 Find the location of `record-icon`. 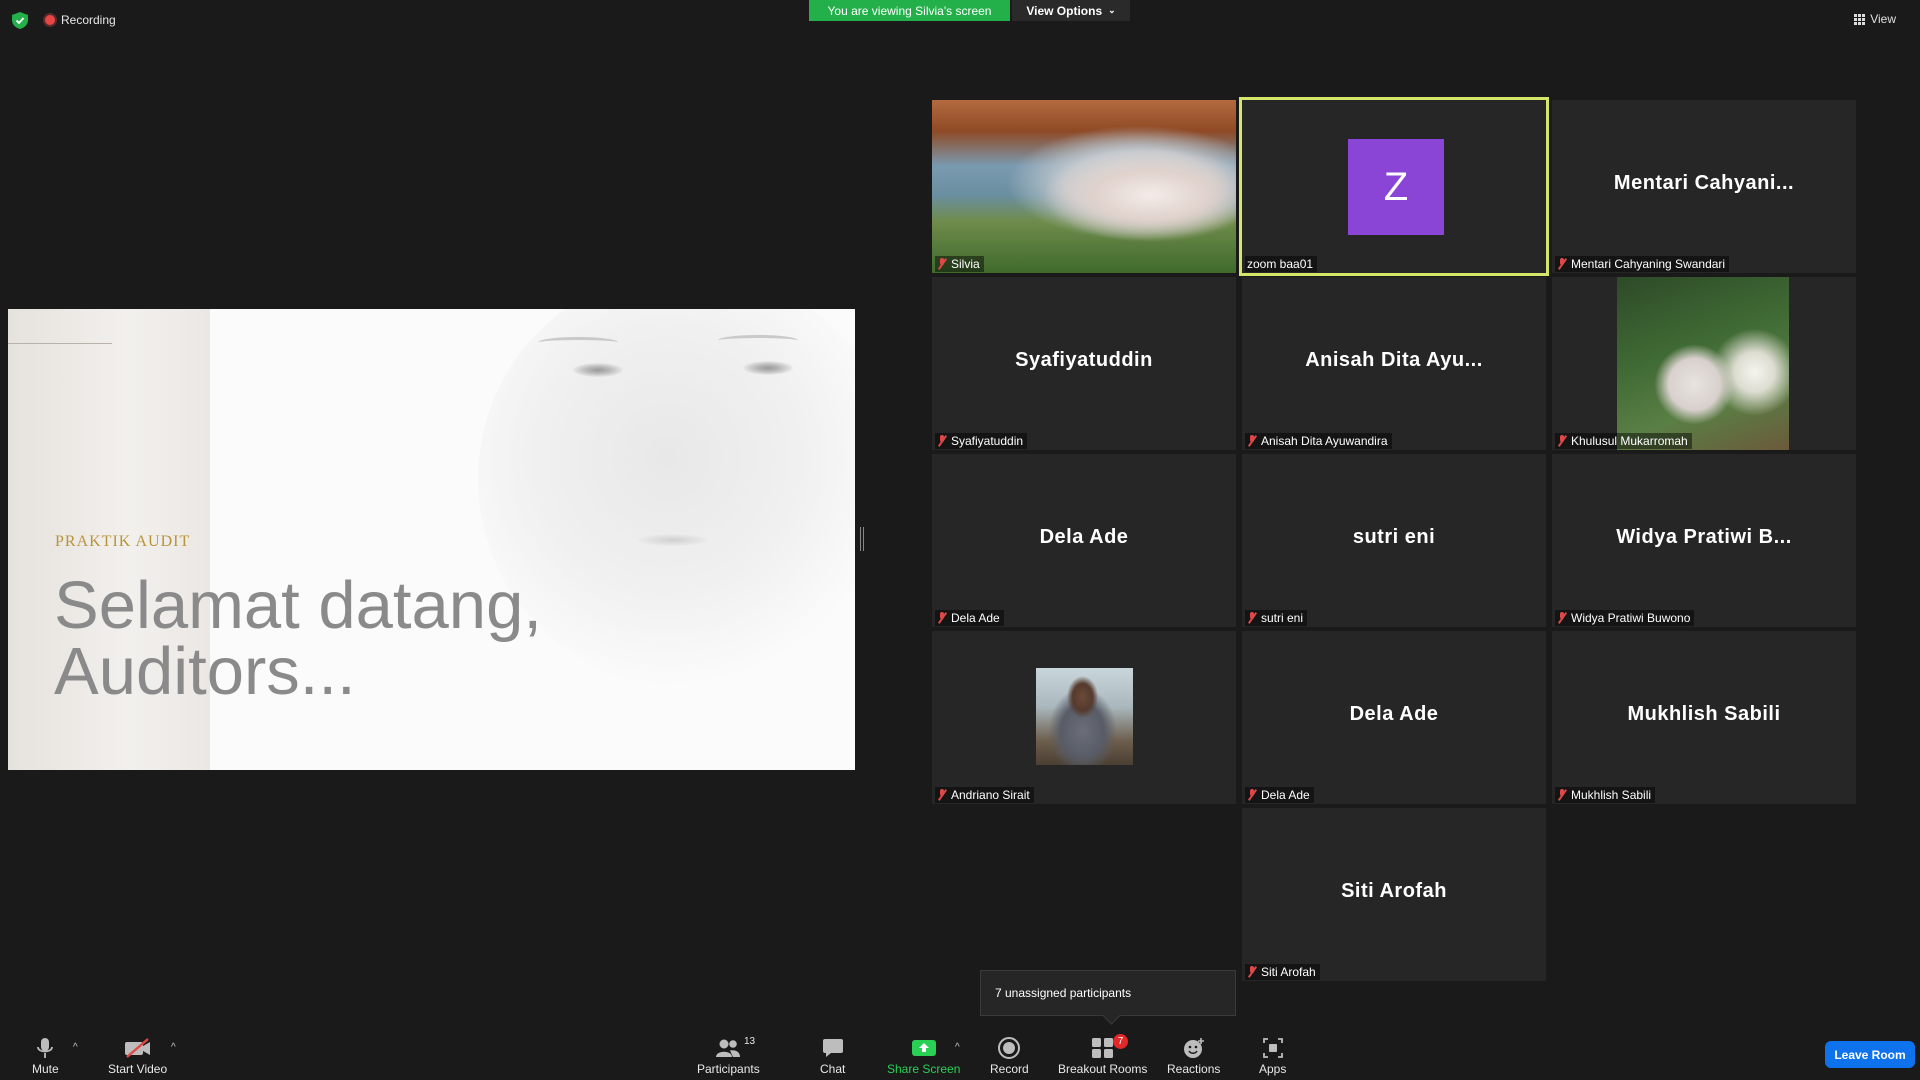

record-icon is located at coordinates (1009, 1048).